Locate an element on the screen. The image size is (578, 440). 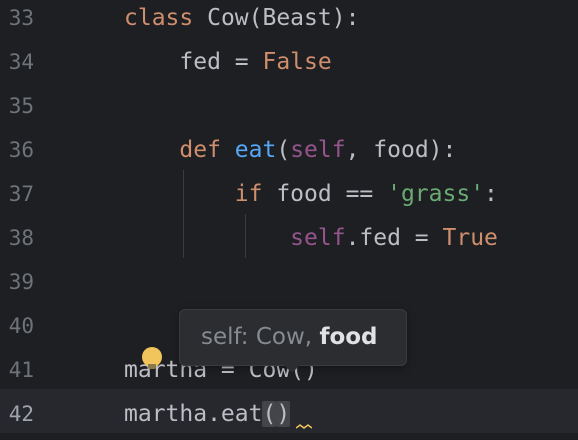
self-param: self is located at coordinates (318, 150).